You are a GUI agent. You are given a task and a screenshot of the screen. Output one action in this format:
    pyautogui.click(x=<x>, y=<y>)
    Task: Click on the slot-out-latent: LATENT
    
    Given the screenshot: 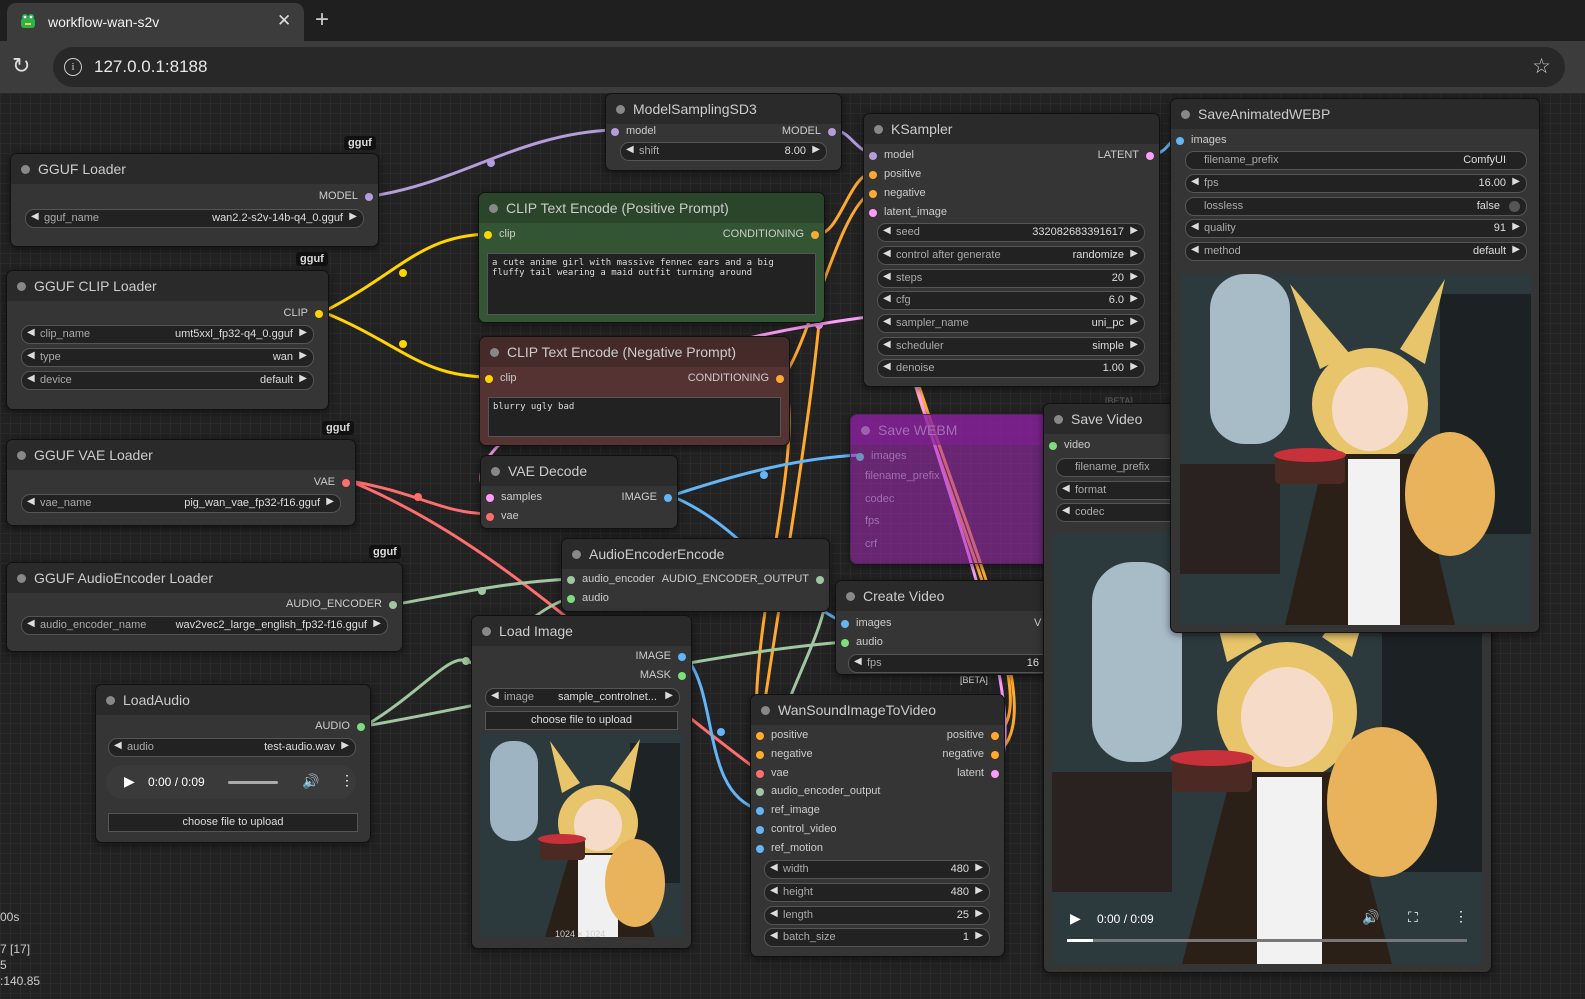 What is the action you would take?
    pyautogui.click(x=1126, y=155)
    